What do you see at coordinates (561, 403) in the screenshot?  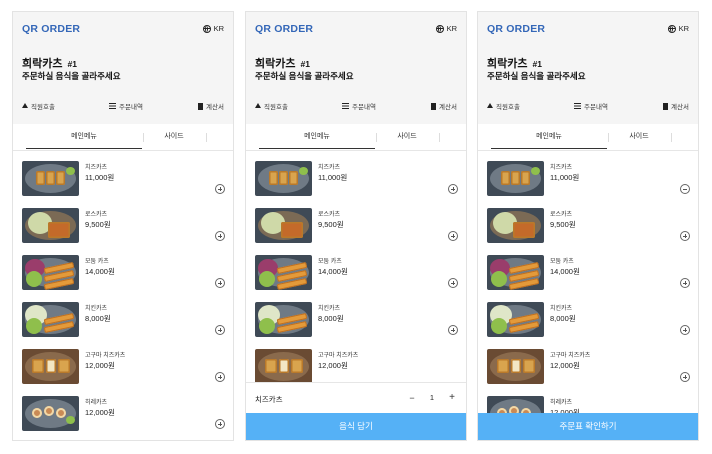 I see `item-name: 히레카츠` at bounding box center [561, 403].